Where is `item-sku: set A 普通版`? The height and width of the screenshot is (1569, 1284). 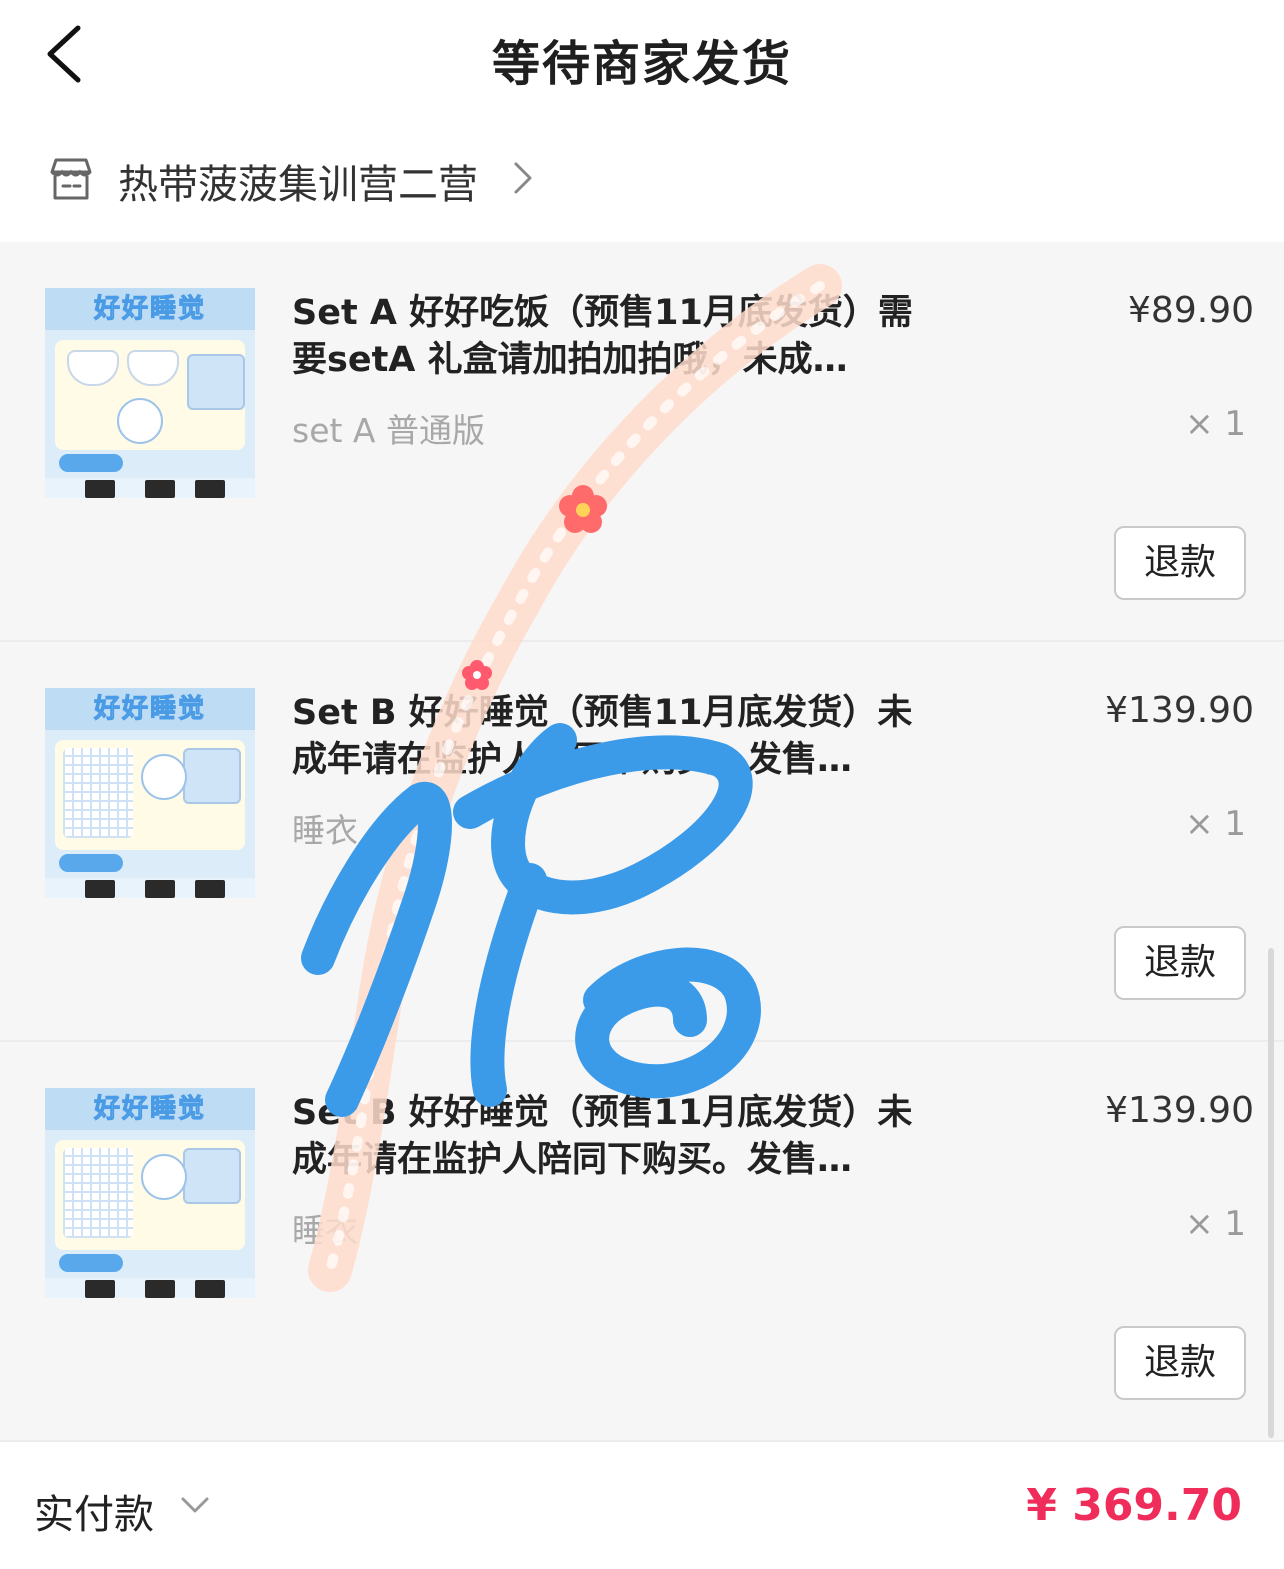
item-sku: set A 普通版 is located at coordinates (388, 430).